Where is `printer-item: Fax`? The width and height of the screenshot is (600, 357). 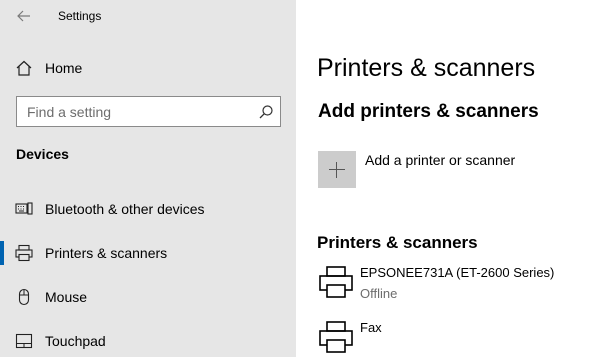
printer-item: Fax is located at coordinates (459, 338).